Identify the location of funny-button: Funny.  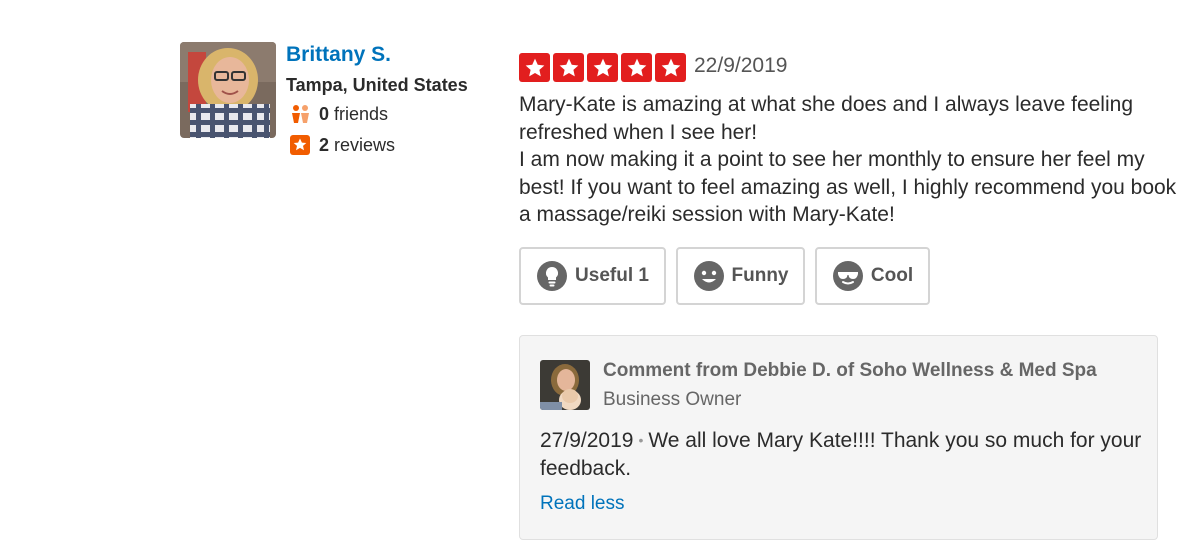
(740, 276).